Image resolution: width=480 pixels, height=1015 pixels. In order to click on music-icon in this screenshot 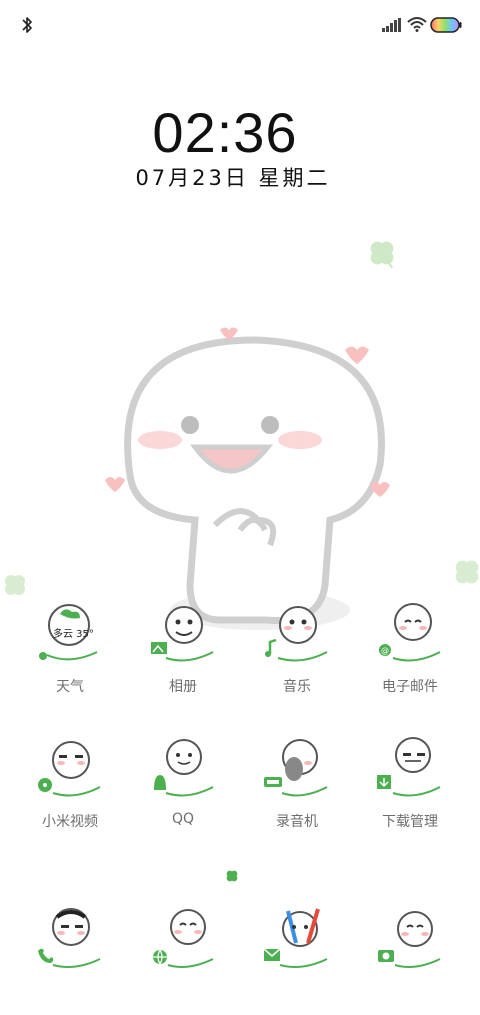, I will do `click(296, 634)`.